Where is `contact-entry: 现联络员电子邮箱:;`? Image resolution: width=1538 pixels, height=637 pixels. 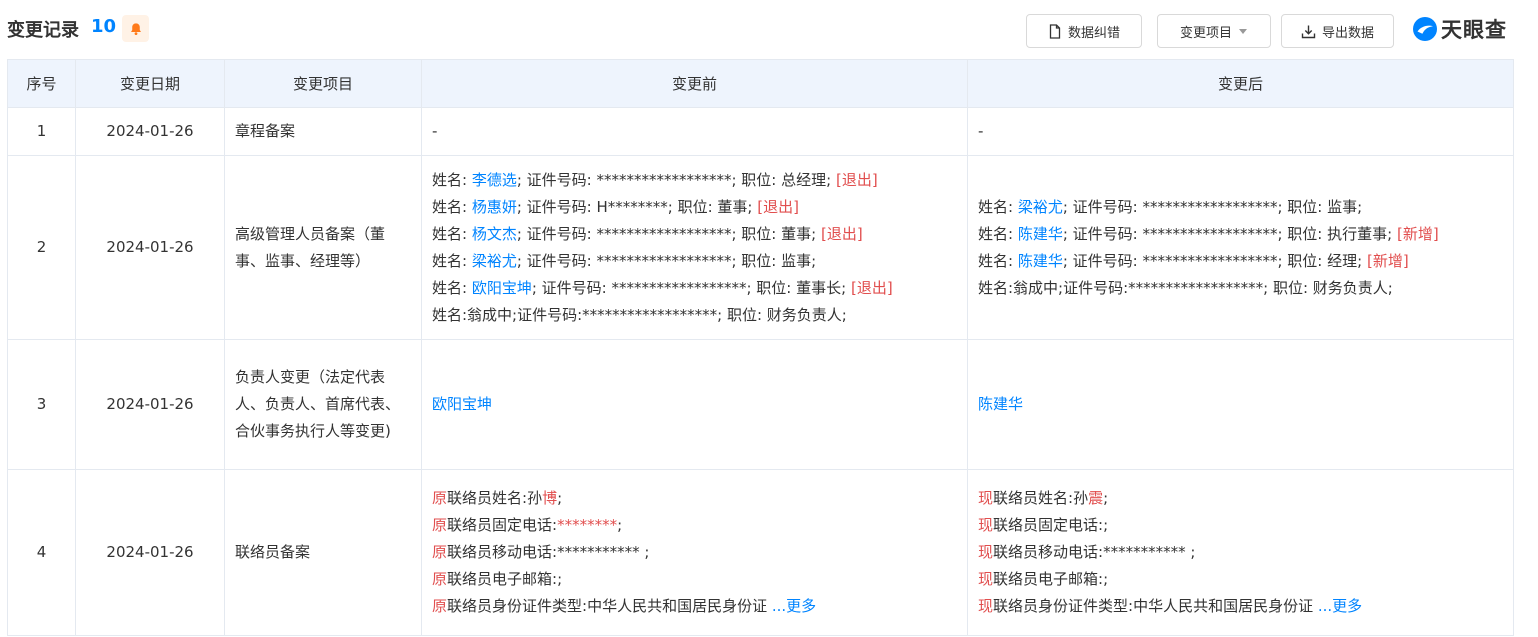 contact-entry: 现联络员电子邮箱:; is located at coordinates (1043, 579).